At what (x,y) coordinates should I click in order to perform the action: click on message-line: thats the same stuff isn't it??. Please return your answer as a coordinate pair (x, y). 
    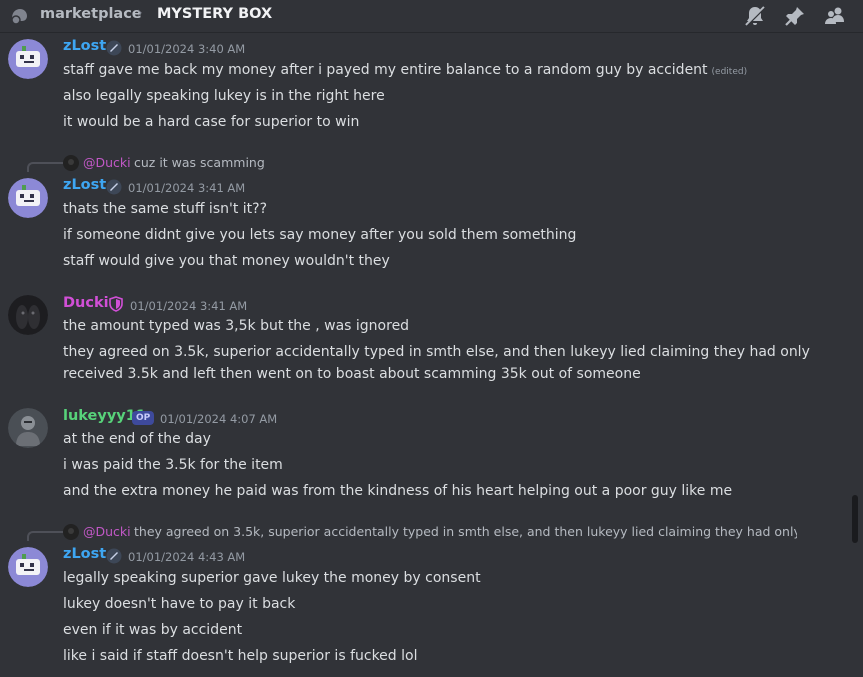
    Looking at the image, I should click on (165, 209).